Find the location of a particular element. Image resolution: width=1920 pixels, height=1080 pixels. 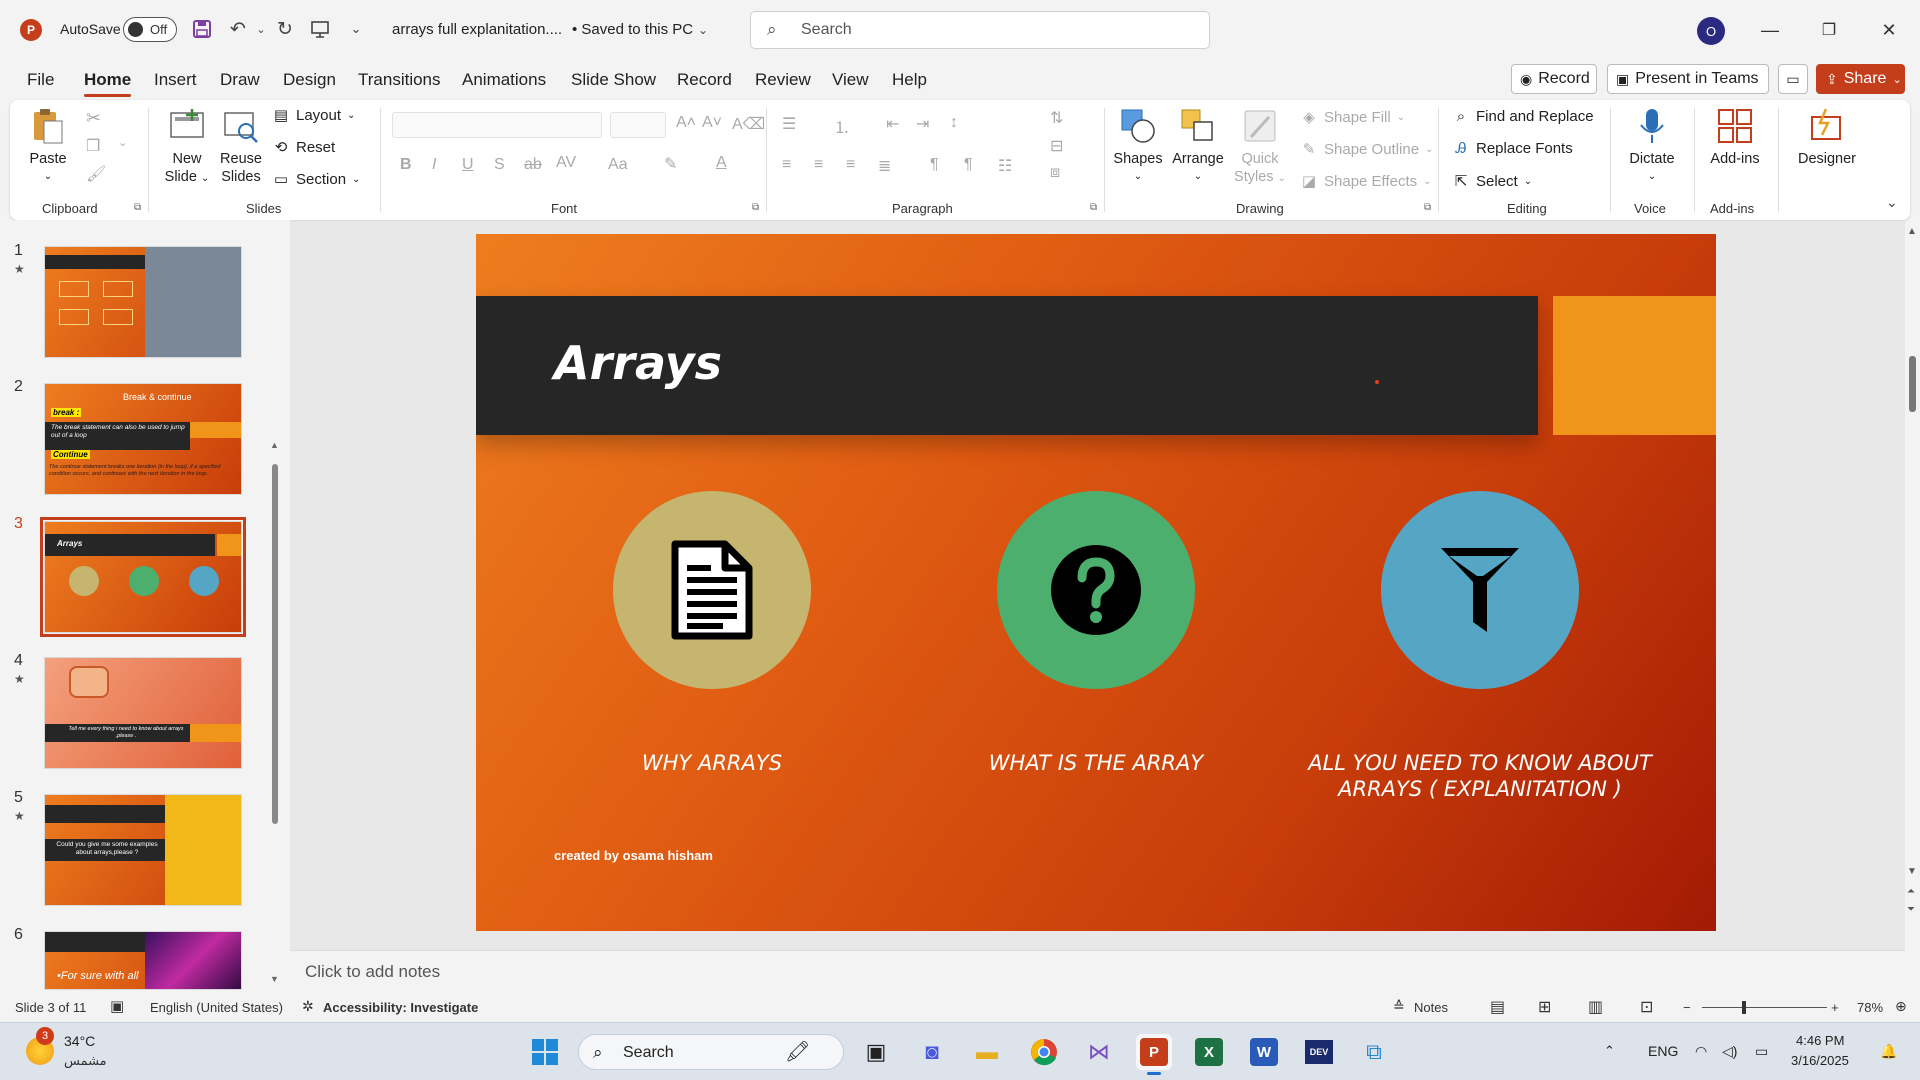

font-family-select is located at coordinates (497, 125).